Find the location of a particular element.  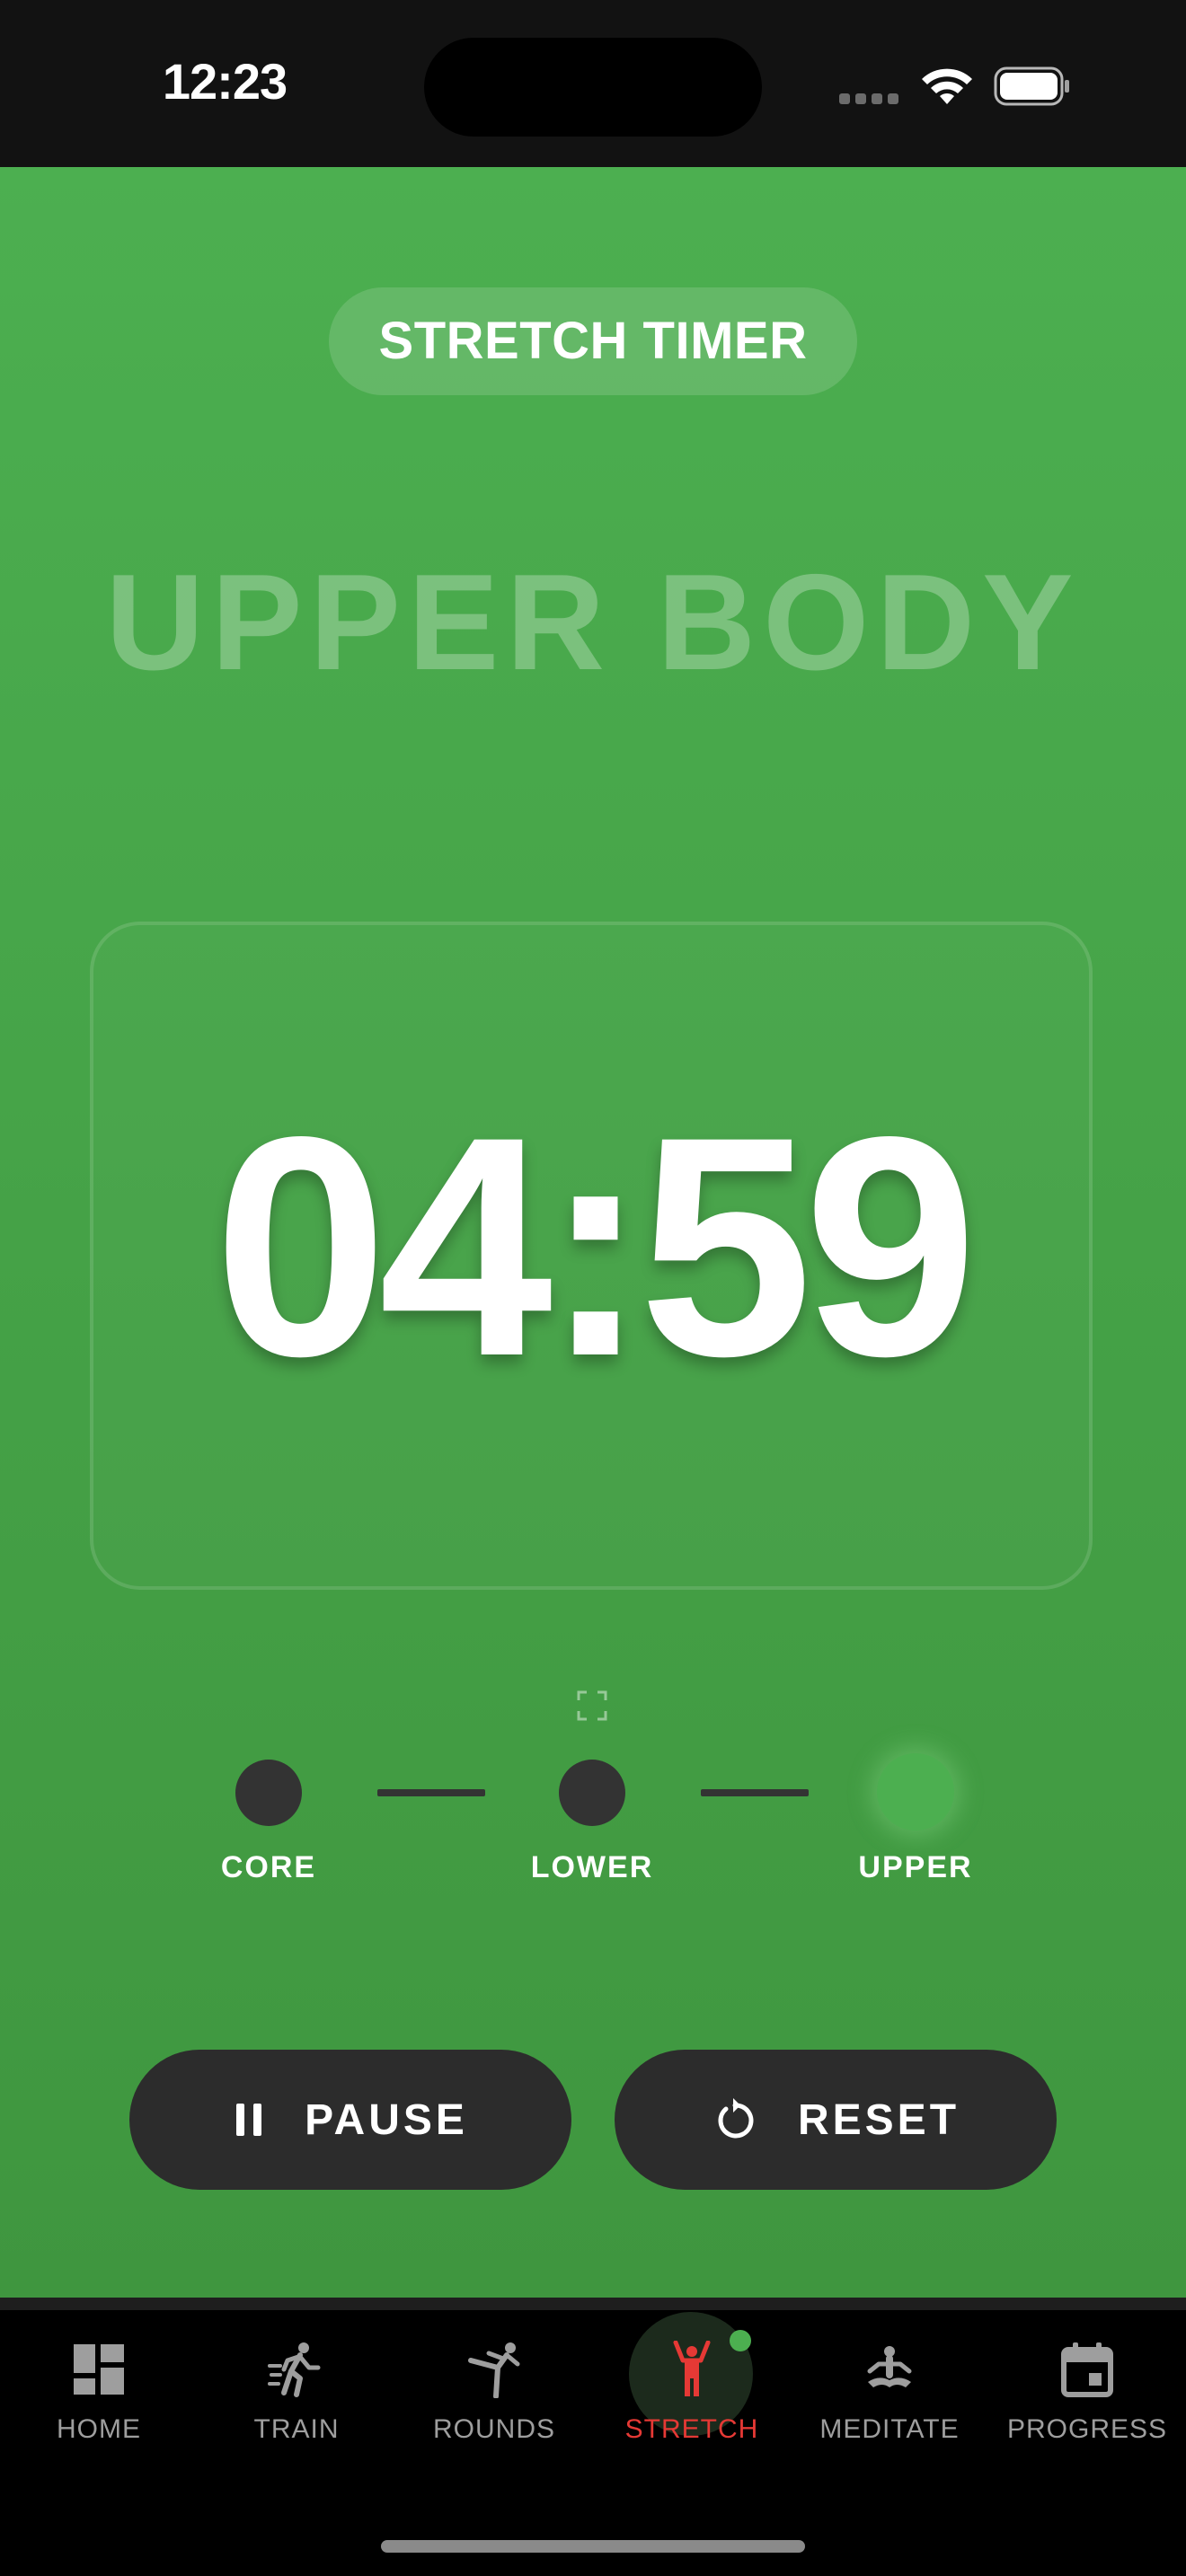

status-time: 12:23 is located at coordinates (225, 81).